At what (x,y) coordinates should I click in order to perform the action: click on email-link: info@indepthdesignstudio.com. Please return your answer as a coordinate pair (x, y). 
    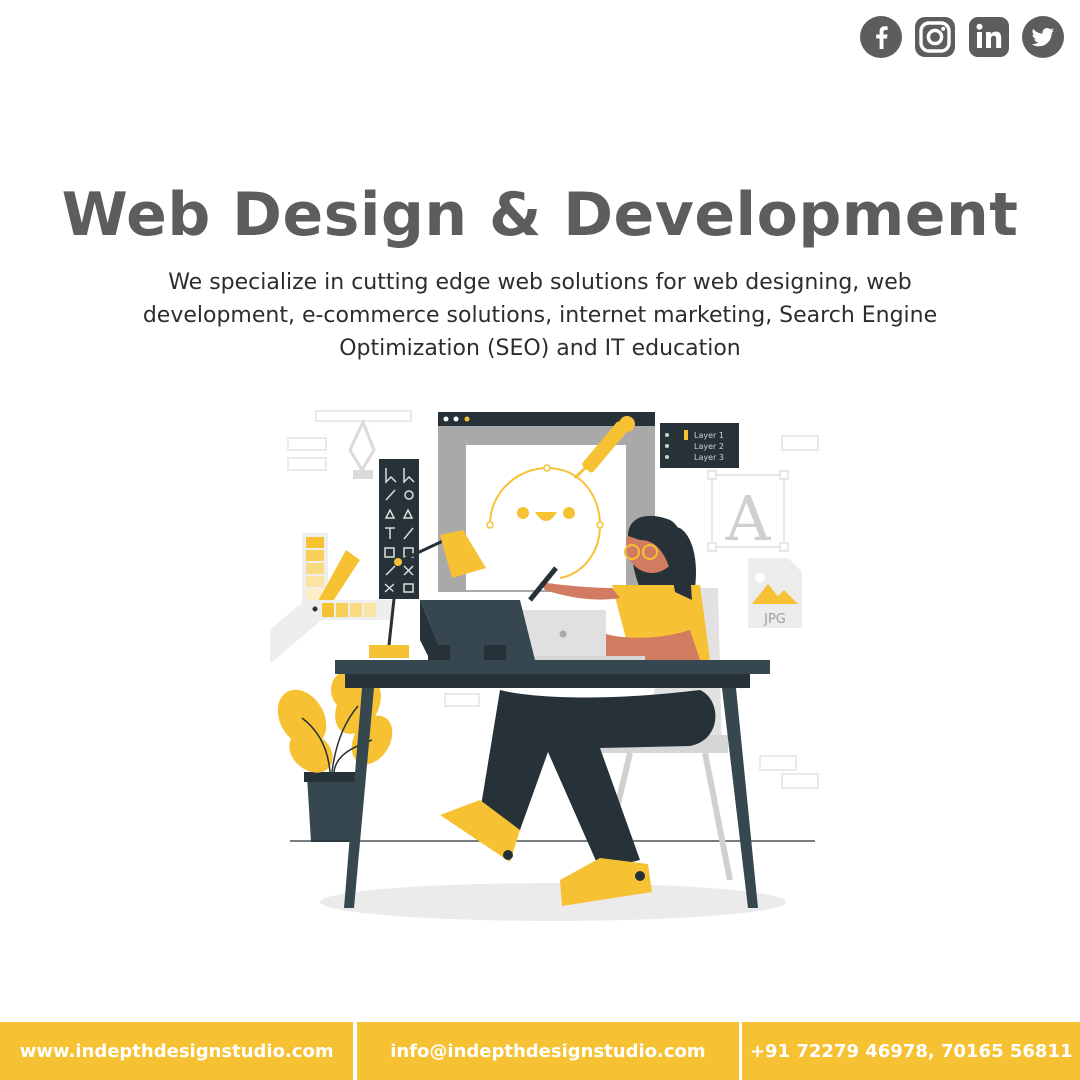
    Looking at the image, I should click on (547, 1051).